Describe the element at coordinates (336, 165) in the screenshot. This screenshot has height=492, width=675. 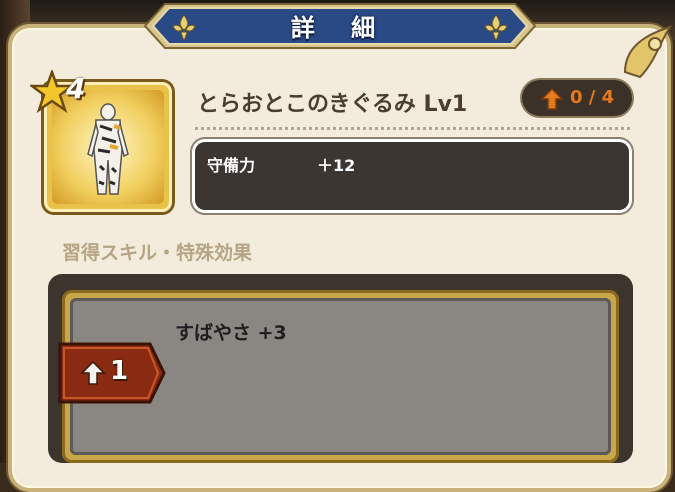
I see `stat-value: ＋12` at that location.